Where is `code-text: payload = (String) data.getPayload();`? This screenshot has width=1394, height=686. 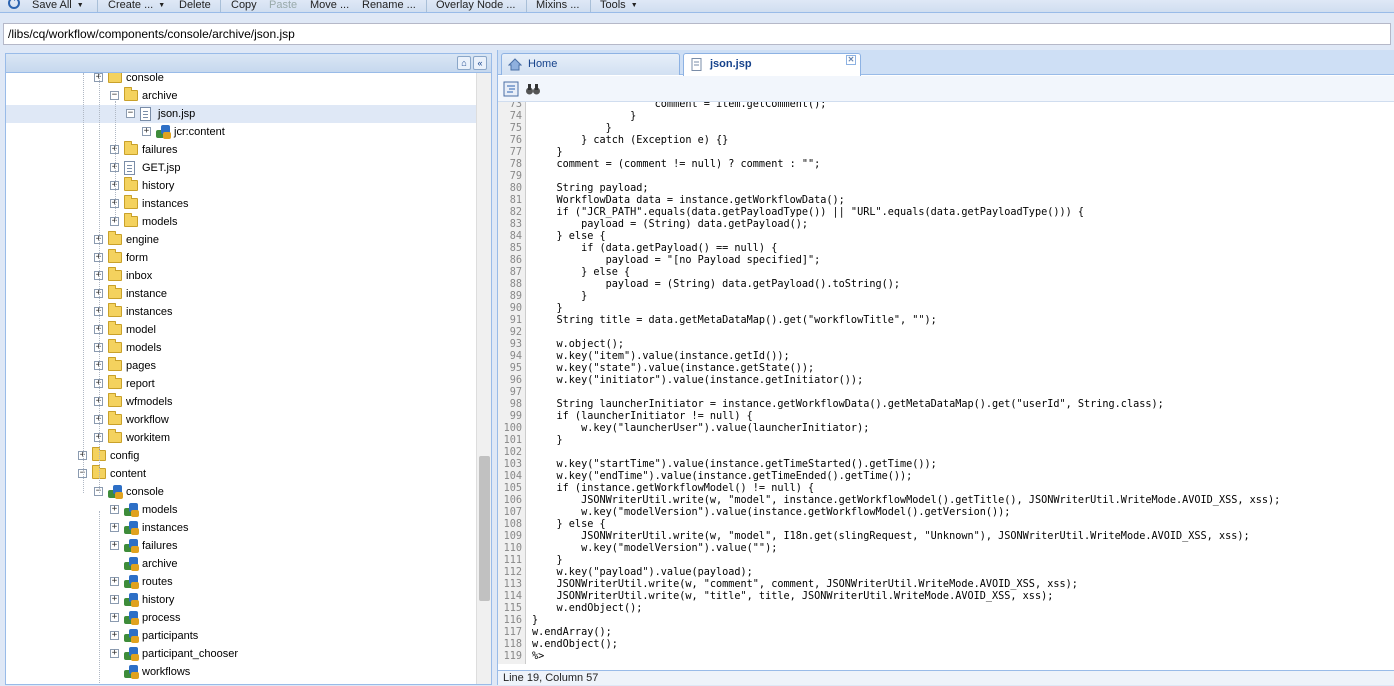
code-text: payload = (String) data.getPayload(); is located at coordinates (670, 224).